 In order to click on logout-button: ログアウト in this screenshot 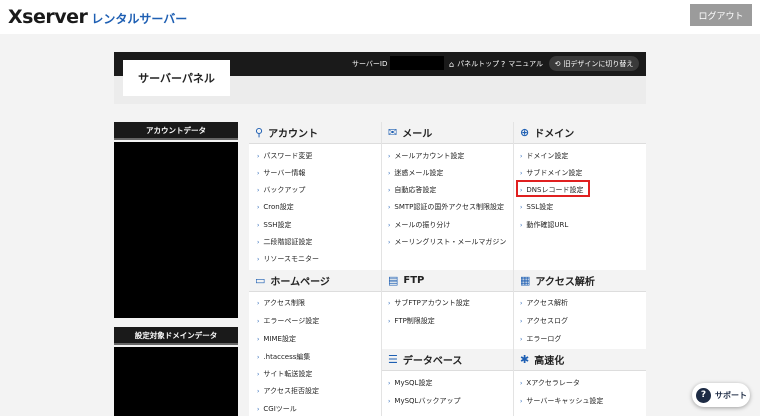, I will do `click(721, 15)`.